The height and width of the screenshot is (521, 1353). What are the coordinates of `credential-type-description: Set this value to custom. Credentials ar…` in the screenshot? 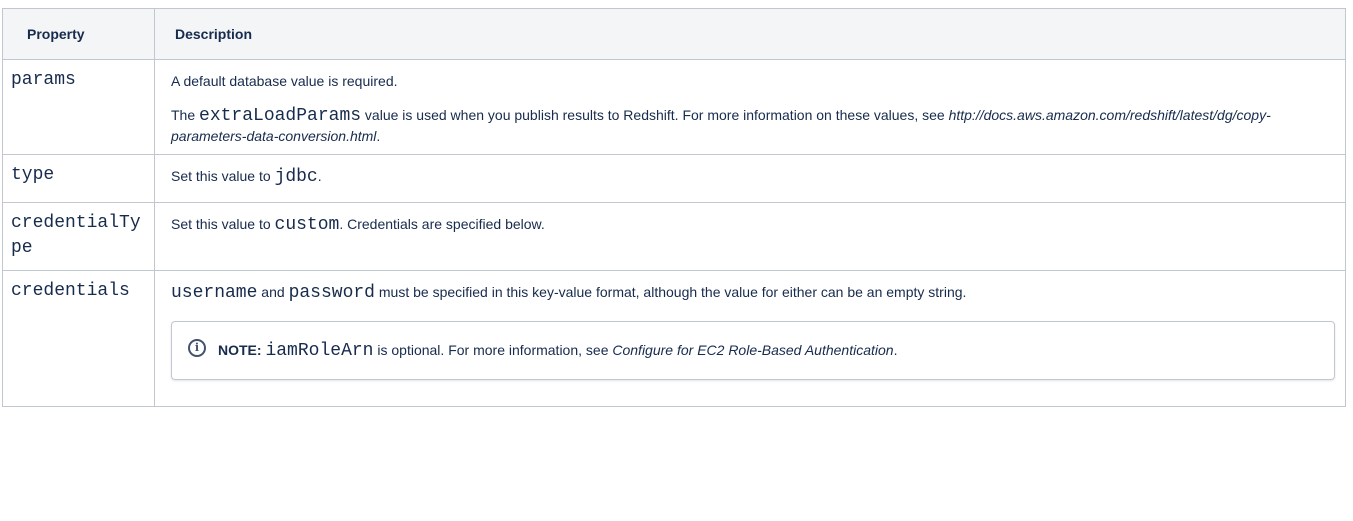 It's located at (753, 224).